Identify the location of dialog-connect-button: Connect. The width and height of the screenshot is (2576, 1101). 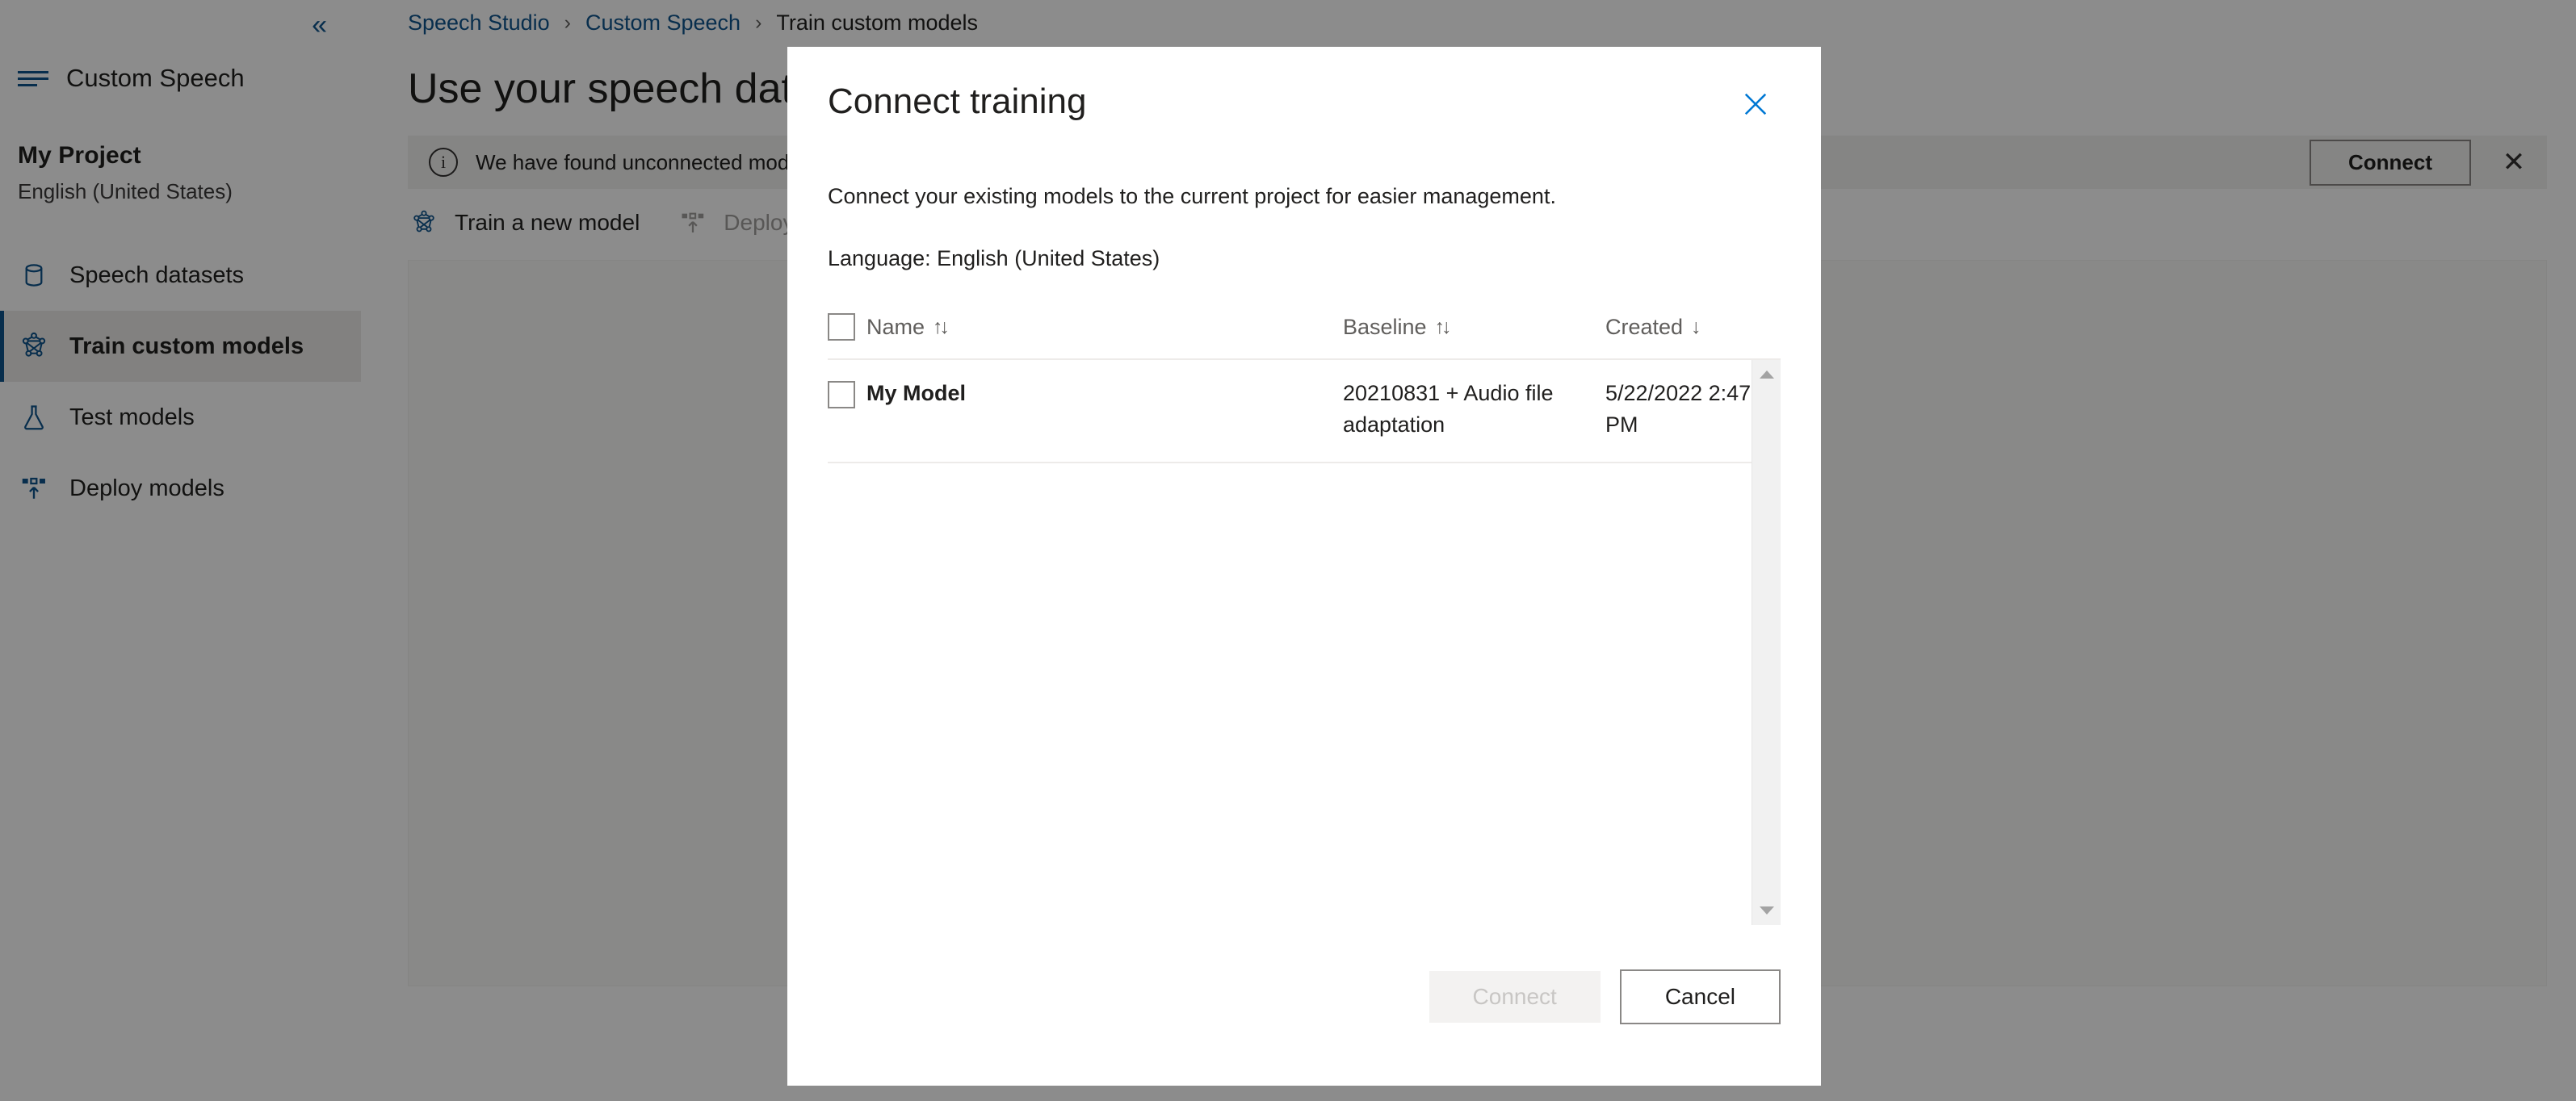
(1515, 997).